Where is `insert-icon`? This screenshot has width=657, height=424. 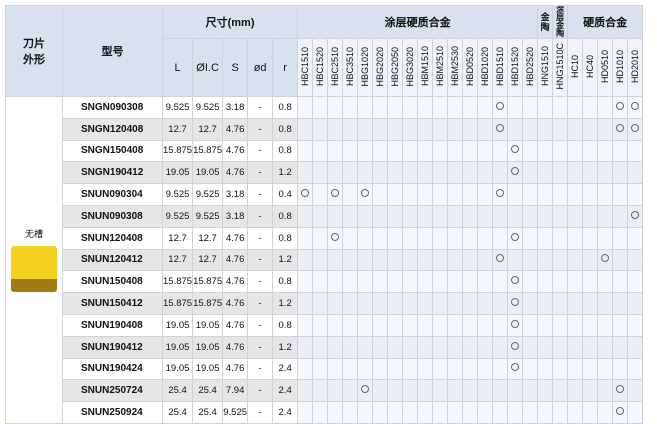
insert-icon is located at coordinates (34, 269).